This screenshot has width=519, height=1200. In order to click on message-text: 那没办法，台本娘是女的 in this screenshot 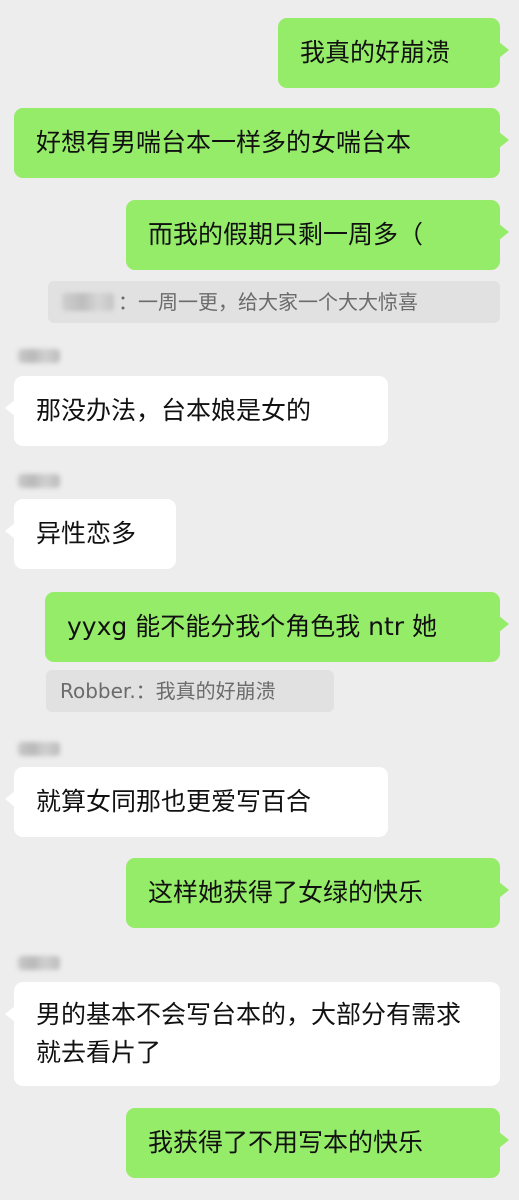, I will do `click(174, 410)`.